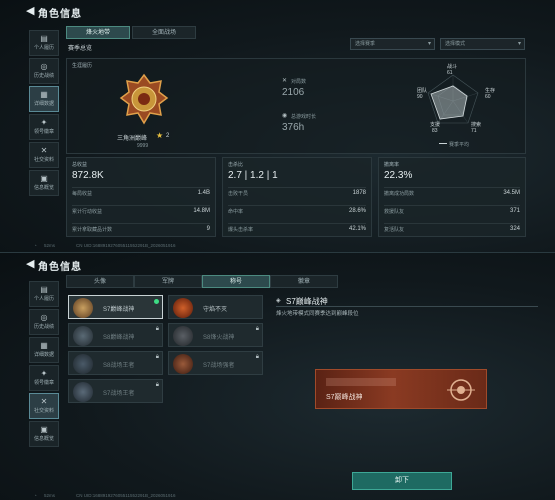  What do you see at coordinates (82, 66) in the screenshot?
I see `career-label: 生涯履历` at bounding box center [82, 66].